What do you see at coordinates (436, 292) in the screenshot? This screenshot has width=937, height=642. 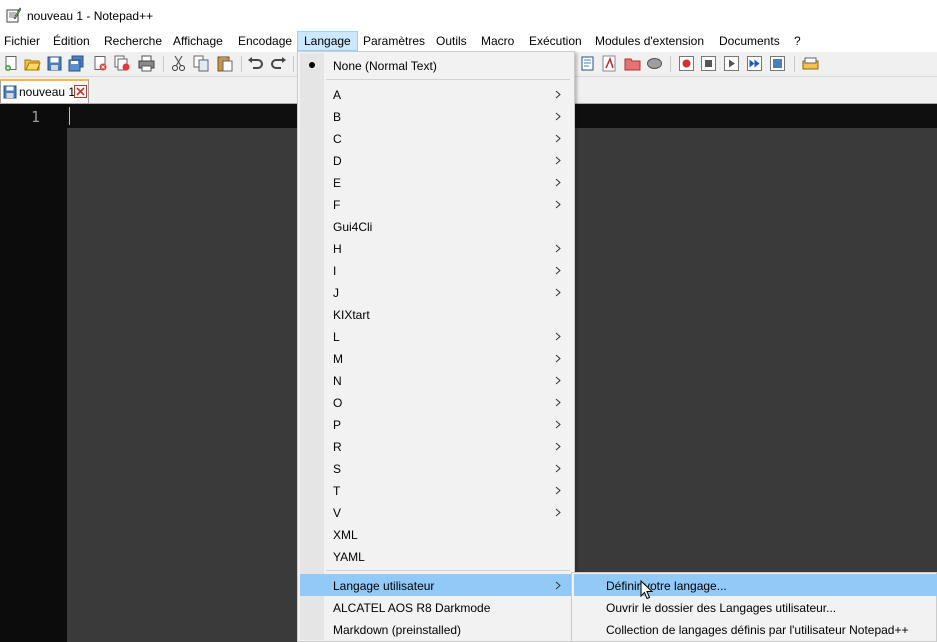 I see `lang-j-item: J` at bounding box center [436, 292].